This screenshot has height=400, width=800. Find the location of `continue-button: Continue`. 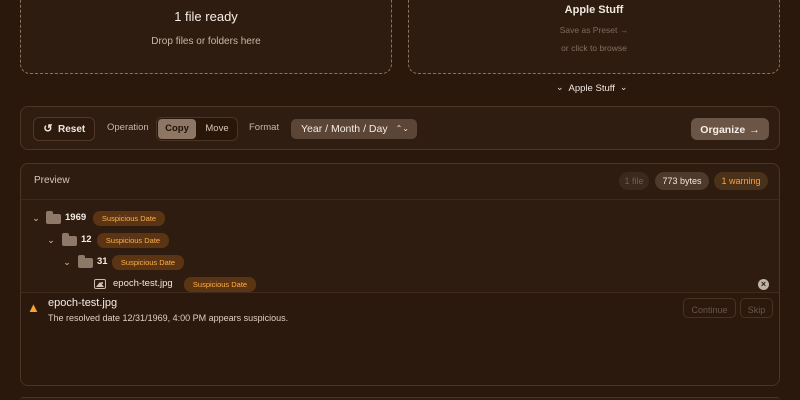

continue-button: Continue is located at coordinates (709, 308).